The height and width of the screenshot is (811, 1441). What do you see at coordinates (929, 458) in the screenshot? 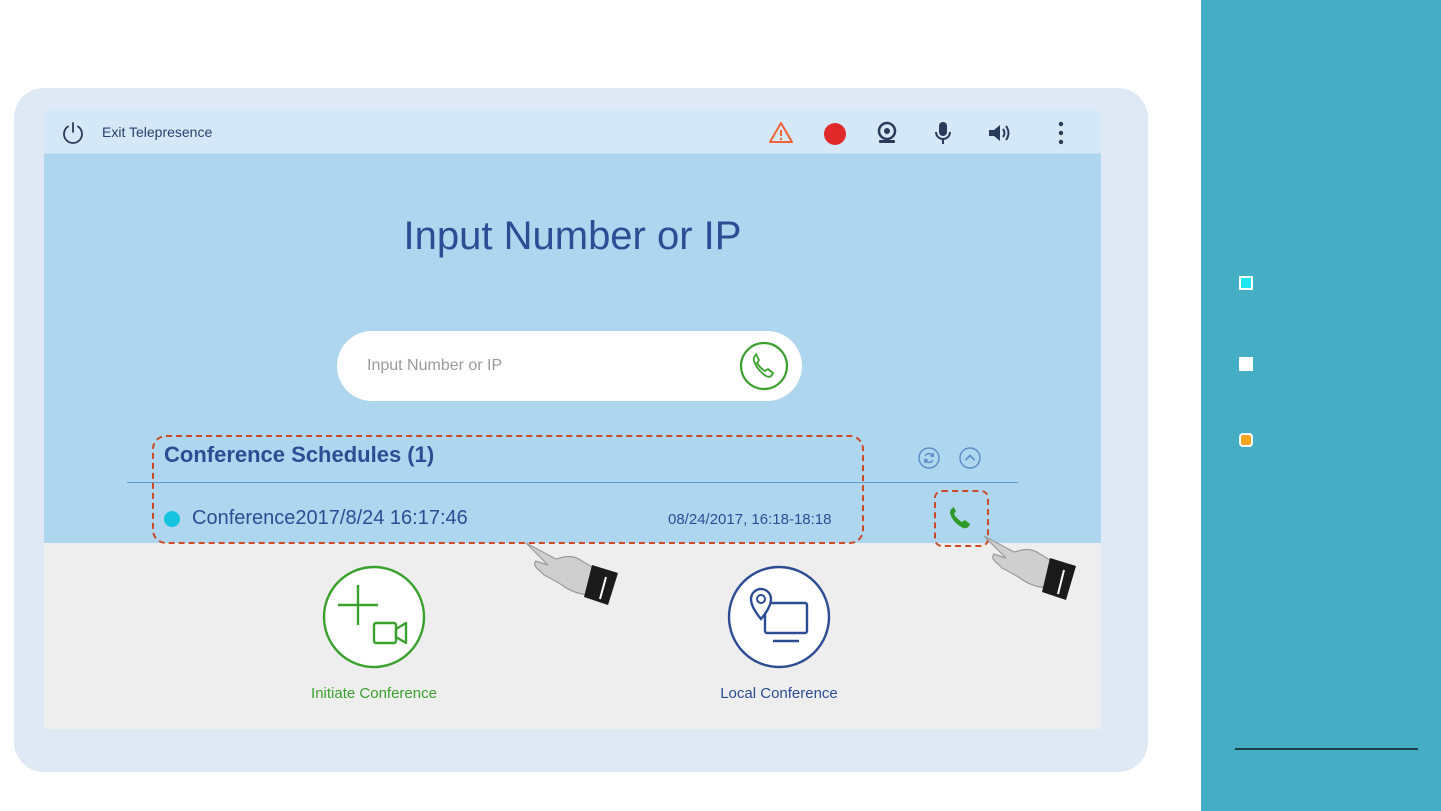
I see `refresh-icon` at bounding box center [929, 458].